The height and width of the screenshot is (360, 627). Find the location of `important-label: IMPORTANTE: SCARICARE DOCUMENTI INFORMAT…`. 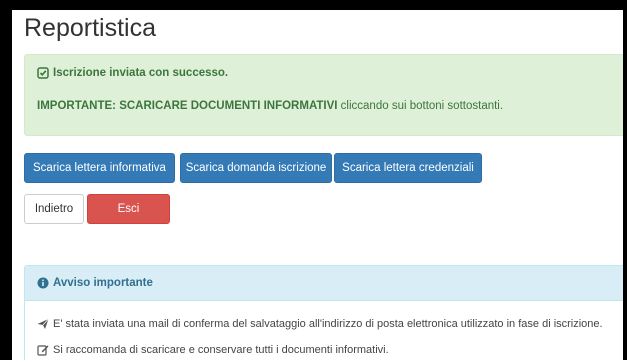

important-label: IMPORTANTE: SCARICARE DOCUMENTI INFORMAT… is located at coordinates (187, 106).